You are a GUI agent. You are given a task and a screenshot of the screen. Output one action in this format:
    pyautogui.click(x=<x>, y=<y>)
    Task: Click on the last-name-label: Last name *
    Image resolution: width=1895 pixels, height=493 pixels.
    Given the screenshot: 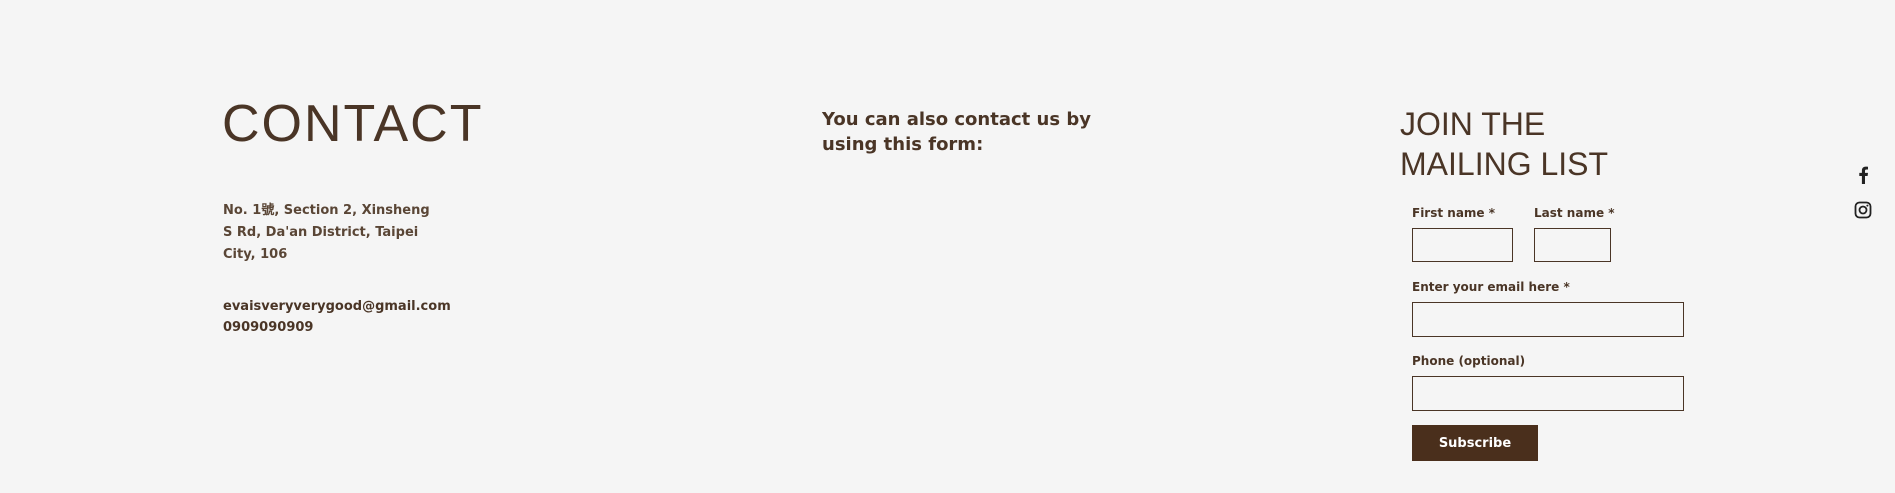 What is the action you would take?
    pyautogui.click(x=1574, y=213)
    